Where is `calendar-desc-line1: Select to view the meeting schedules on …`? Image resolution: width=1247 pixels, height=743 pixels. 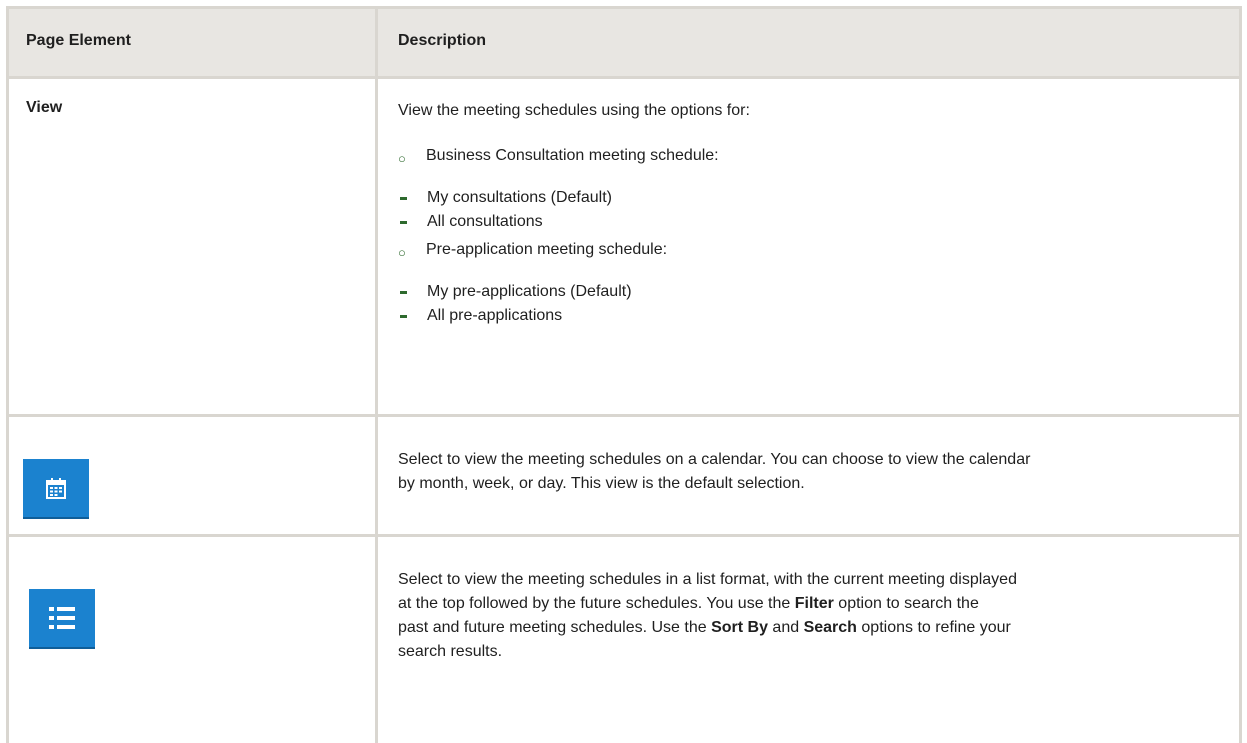 calendar-desc-line1: Select to view the meeting schedules on … is located at coordinates (714, 459).